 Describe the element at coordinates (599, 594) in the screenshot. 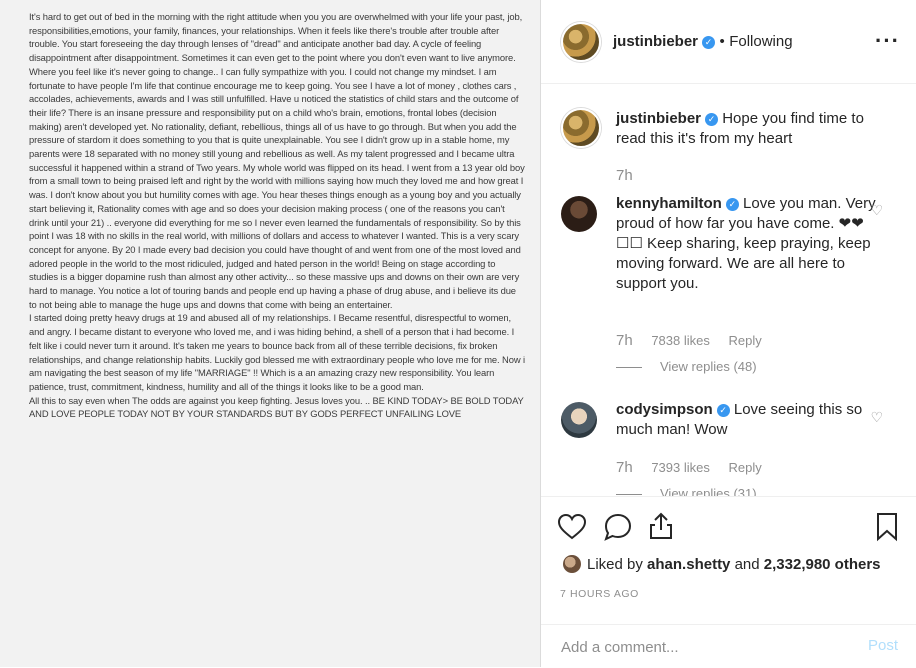

I see `post-timestamp: 7 HOURS AGO` at that location.